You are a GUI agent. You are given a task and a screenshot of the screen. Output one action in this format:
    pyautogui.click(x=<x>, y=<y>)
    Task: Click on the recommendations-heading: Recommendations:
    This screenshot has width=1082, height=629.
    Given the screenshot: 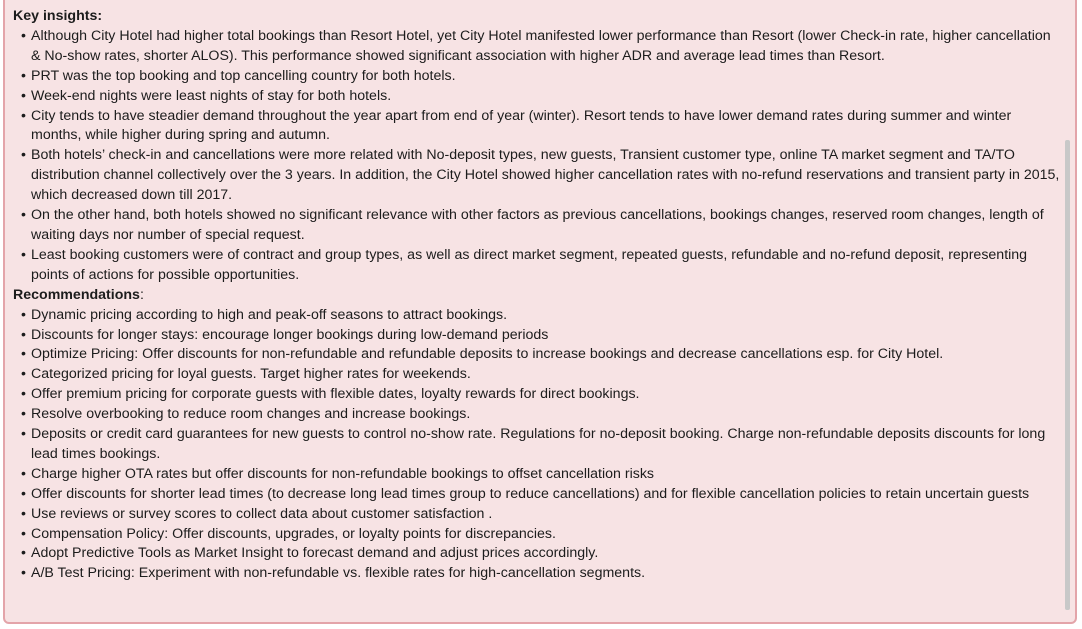 What is the action you would take?
    pyautogui.click(x=538, y=296)
    